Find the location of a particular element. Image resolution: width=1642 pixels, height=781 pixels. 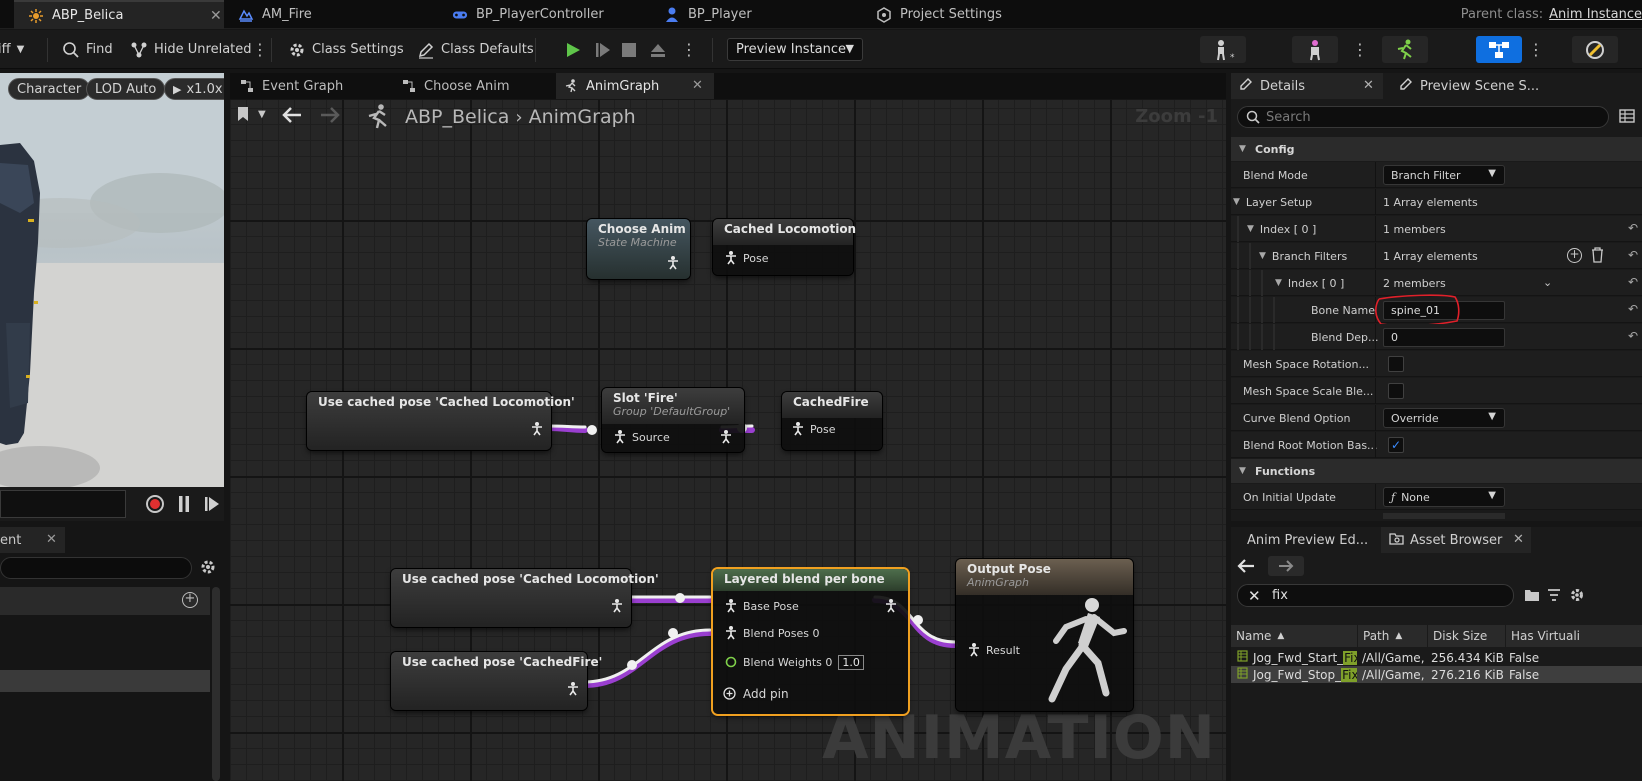

asset-search-input: ✕ fix is located at coordinates (1375, 595).